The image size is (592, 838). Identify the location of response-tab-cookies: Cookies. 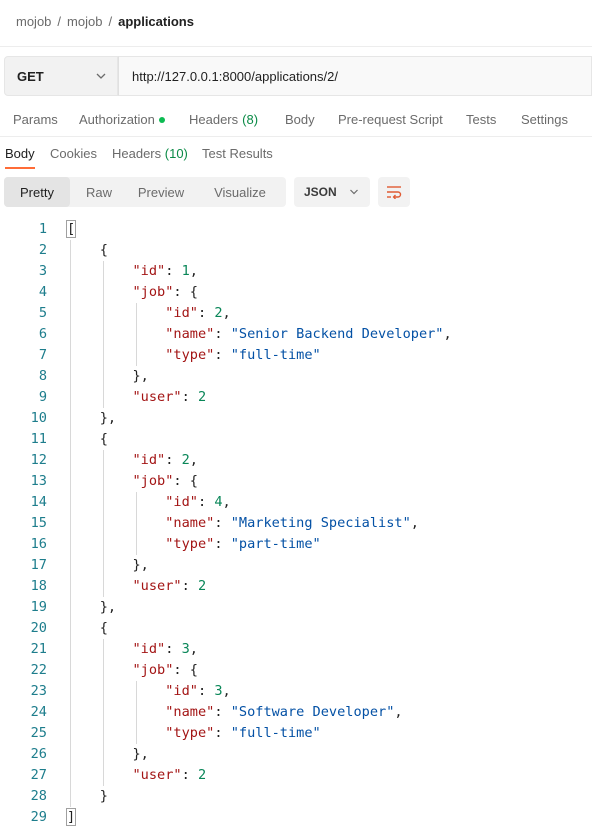
(73, 153).